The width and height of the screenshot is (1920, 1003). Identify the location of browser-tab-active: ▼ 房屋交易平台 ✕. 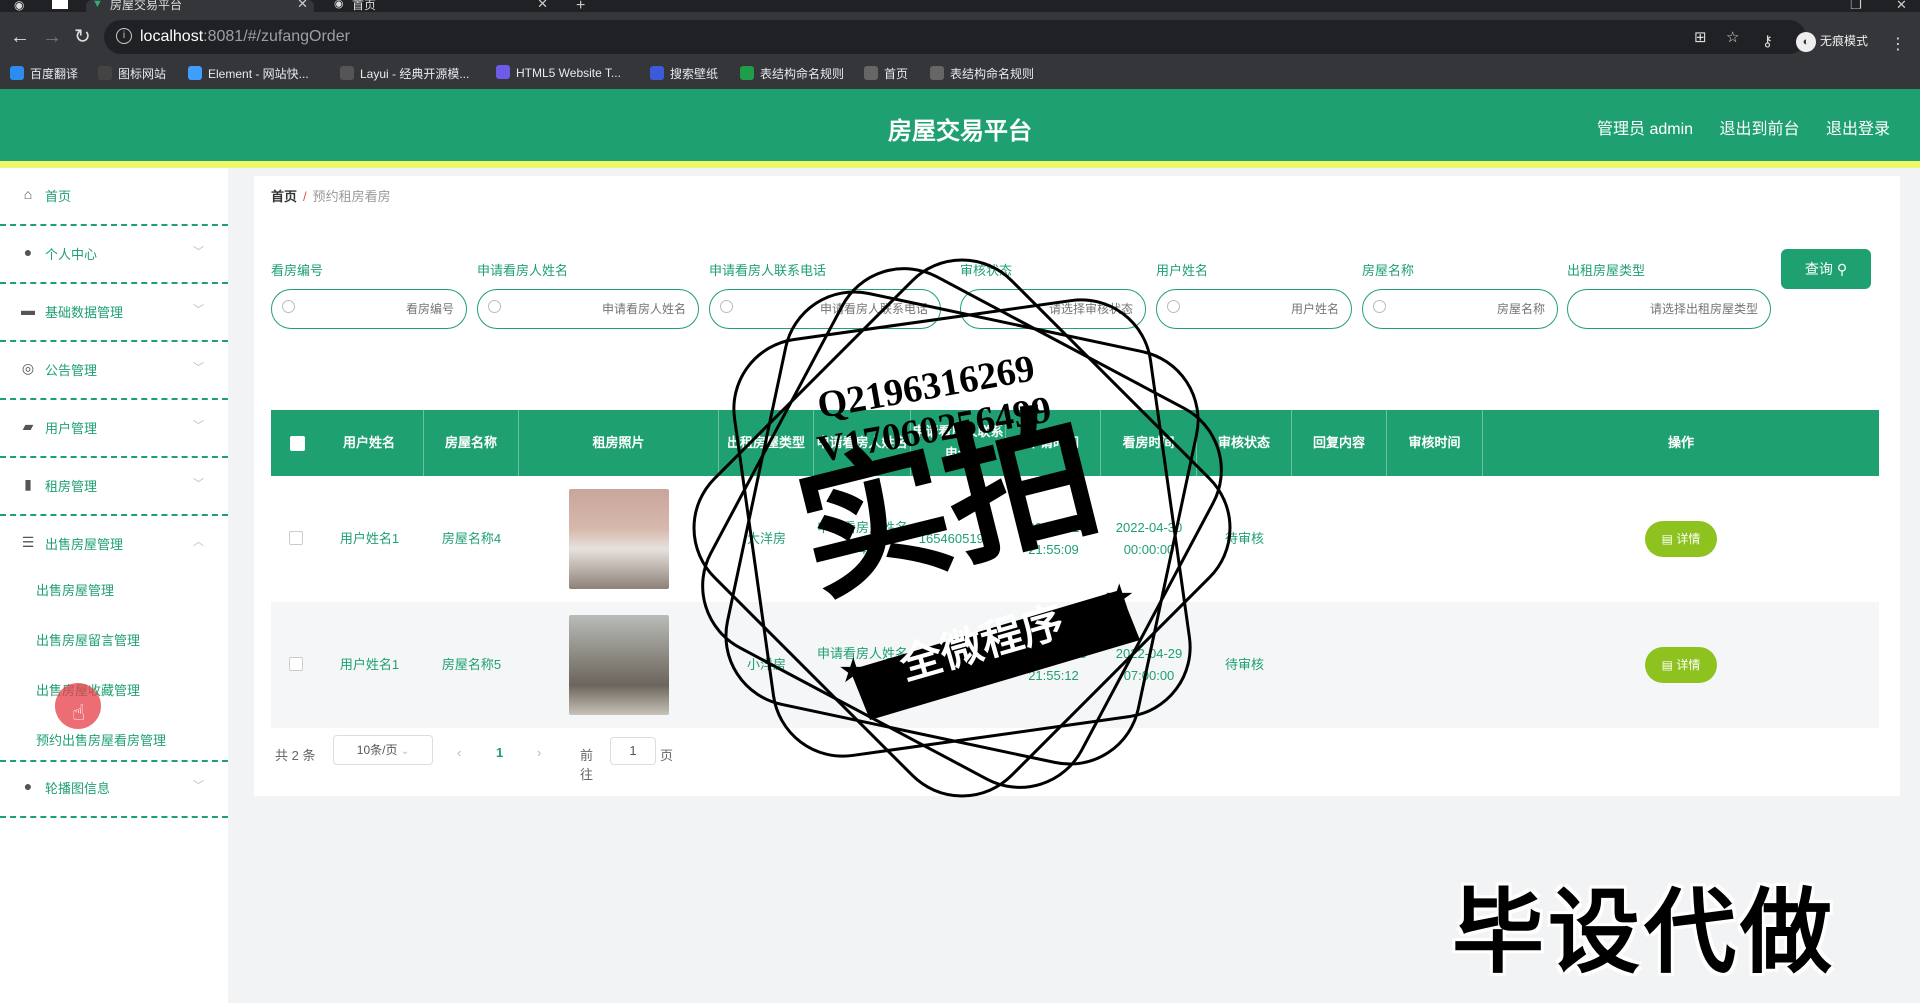
(200, 6).